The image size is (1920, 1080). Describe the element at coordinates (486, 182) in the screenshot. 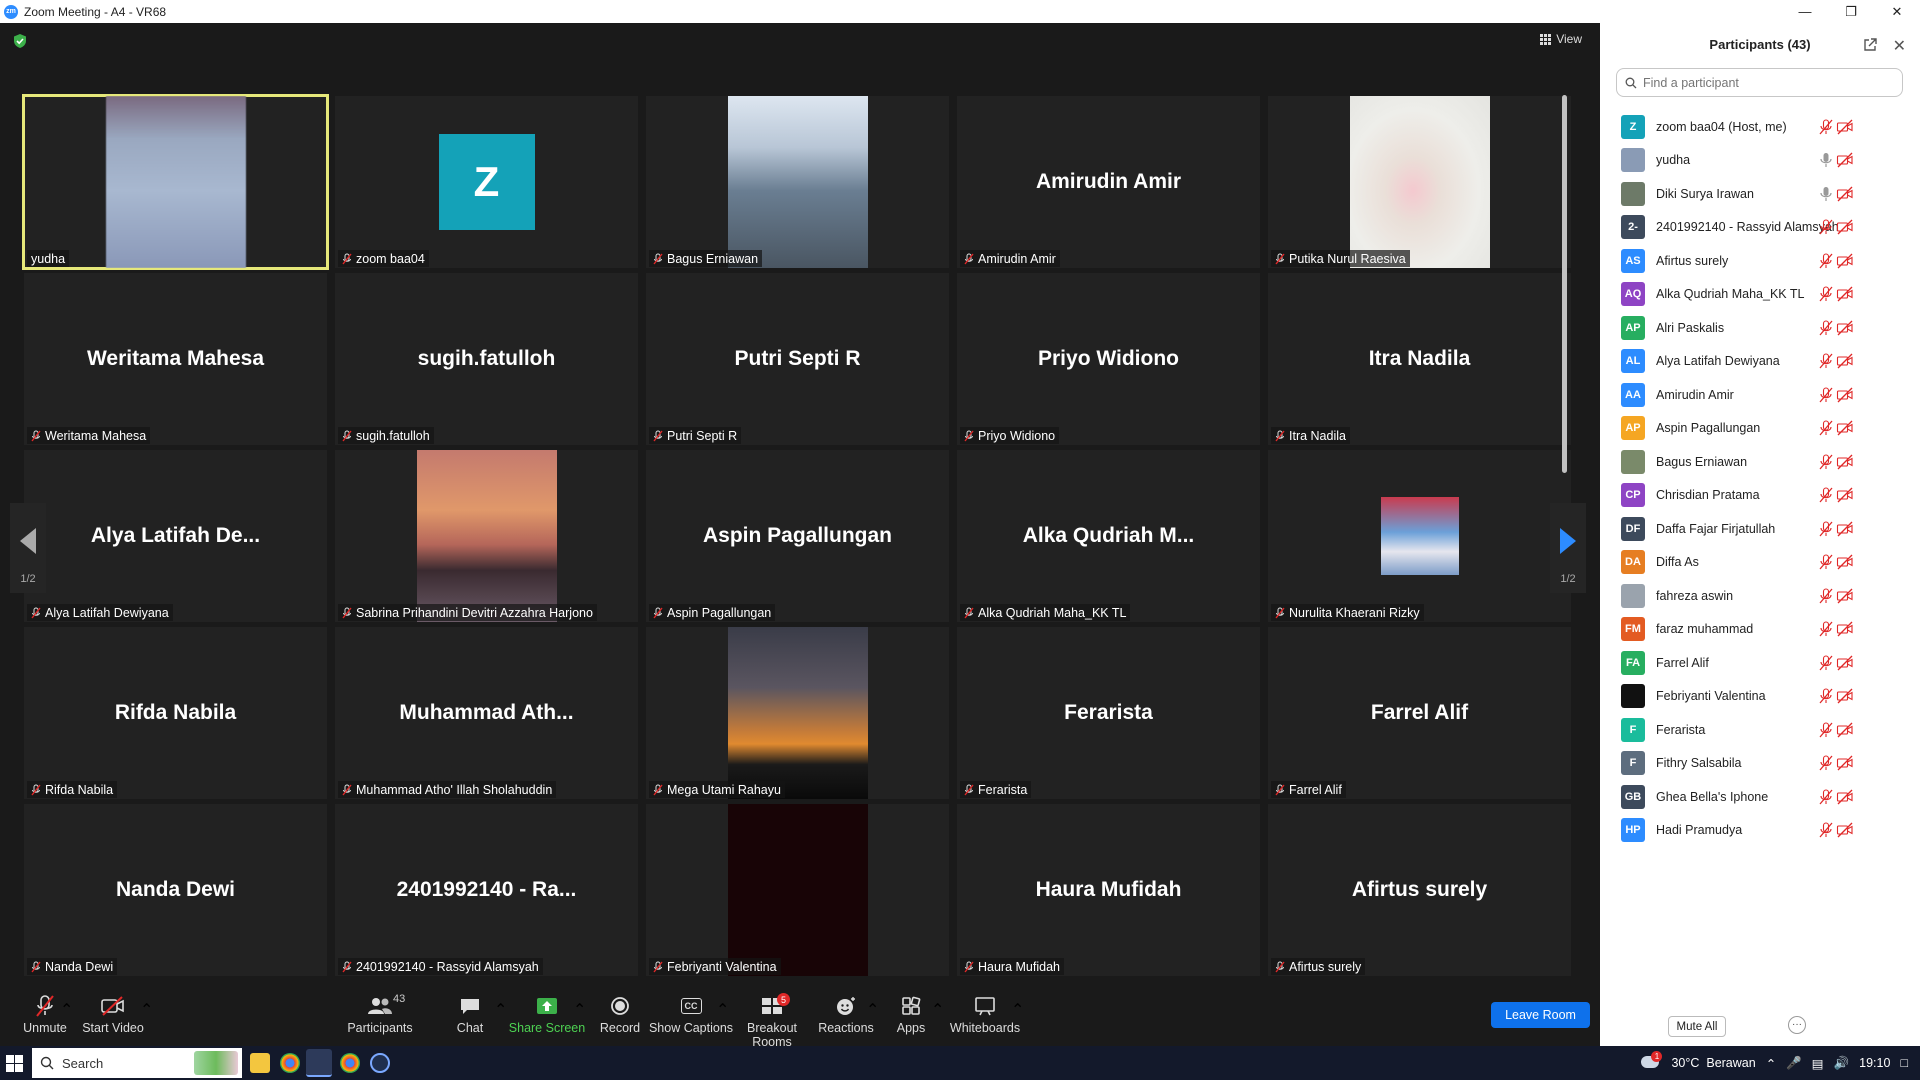

I see `video-tile: Zzoom baa04` at that location.